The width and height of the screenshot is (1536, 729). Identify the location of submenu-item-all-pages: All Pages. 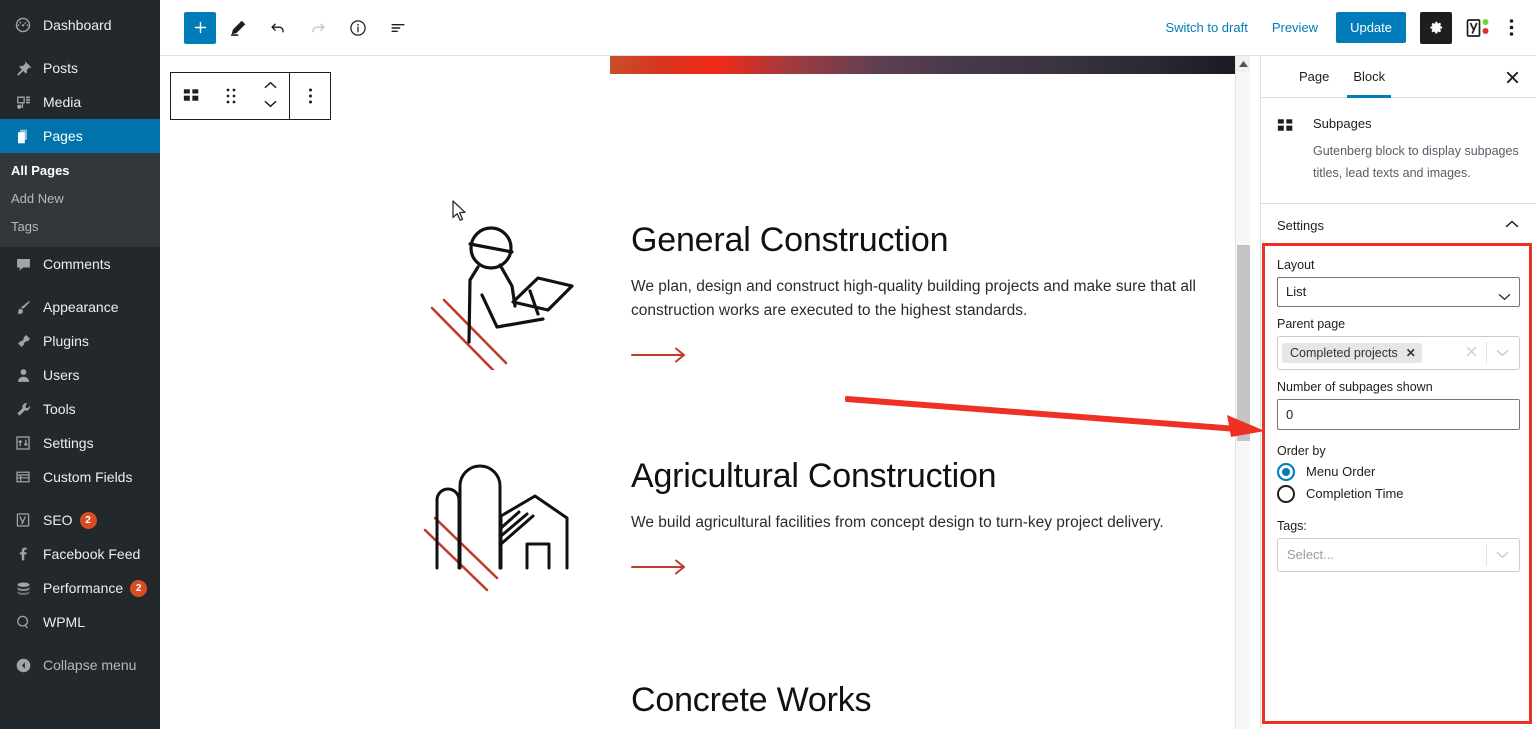
(80, 171).